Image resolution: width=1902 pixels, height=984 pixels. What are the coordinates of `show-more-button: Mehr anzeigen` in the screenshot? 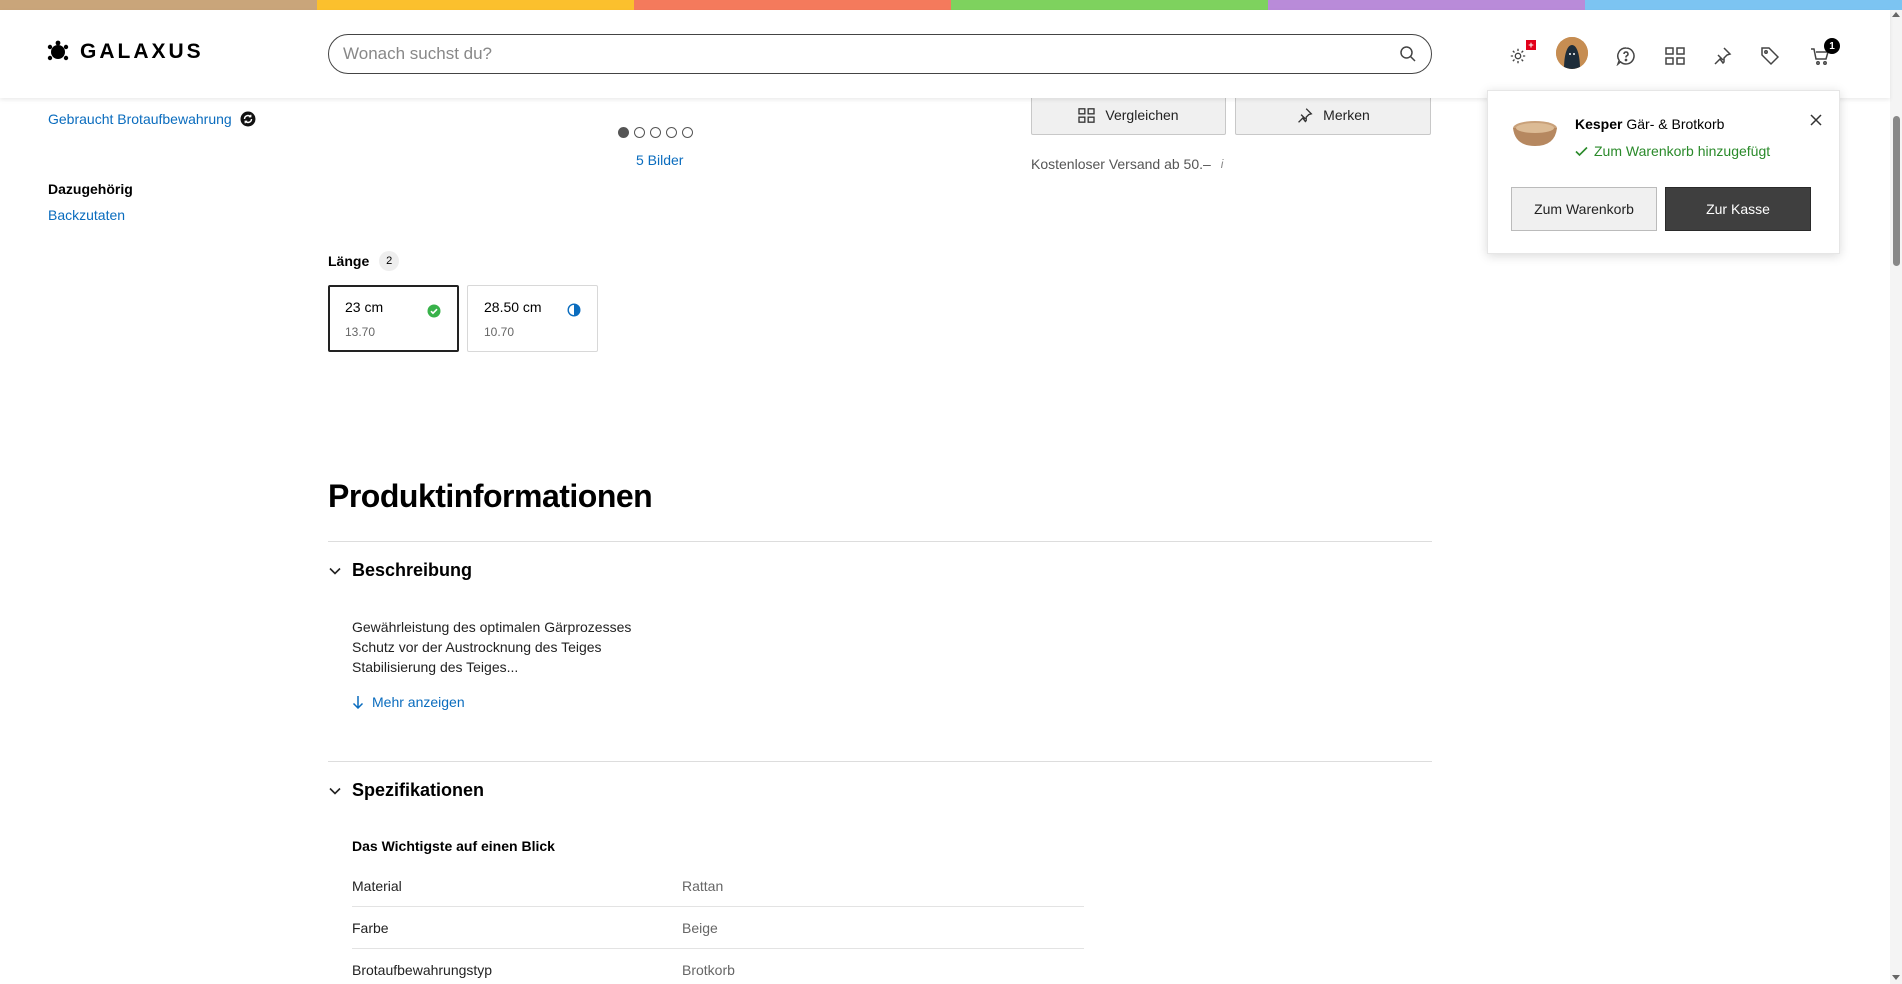 It's located at (408, 702).